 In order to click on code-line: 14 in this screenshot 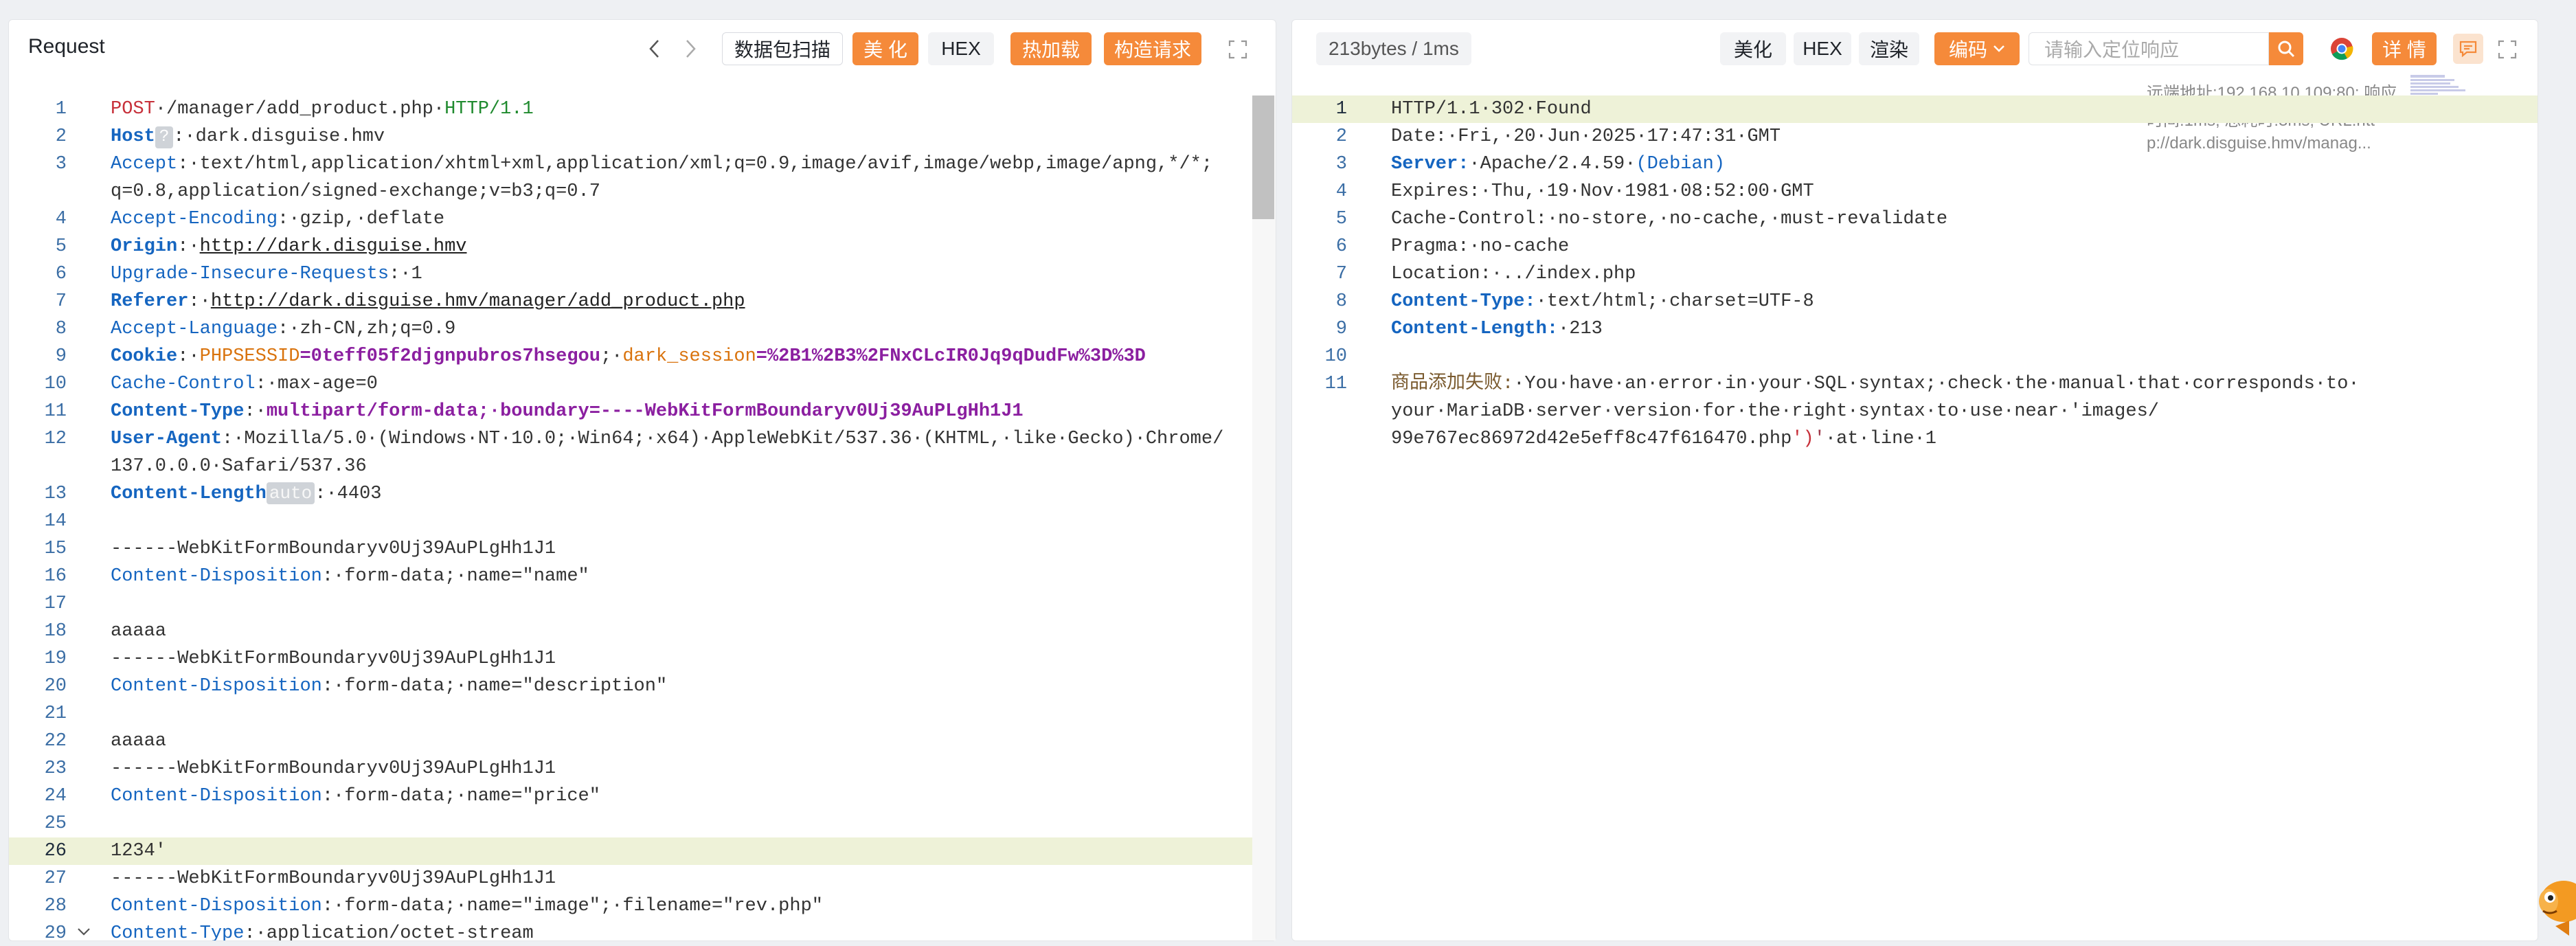, I will do `click(642, 521)`.